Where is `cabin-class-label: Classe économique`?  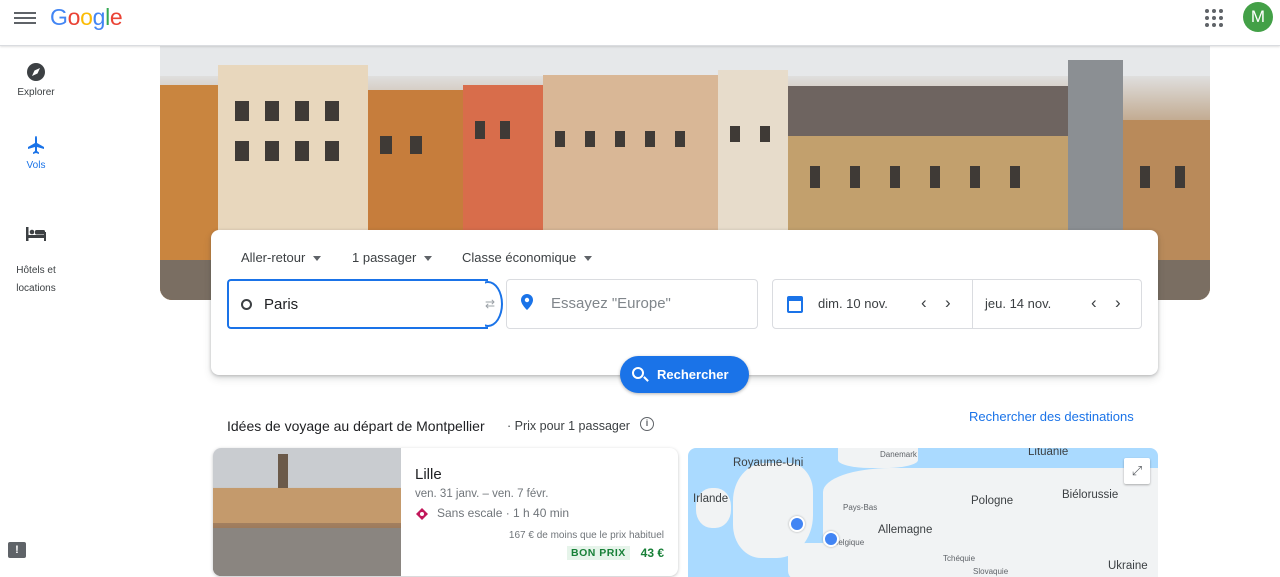
cabin-class-label: Classe économique is located at coordinates (519, 257).